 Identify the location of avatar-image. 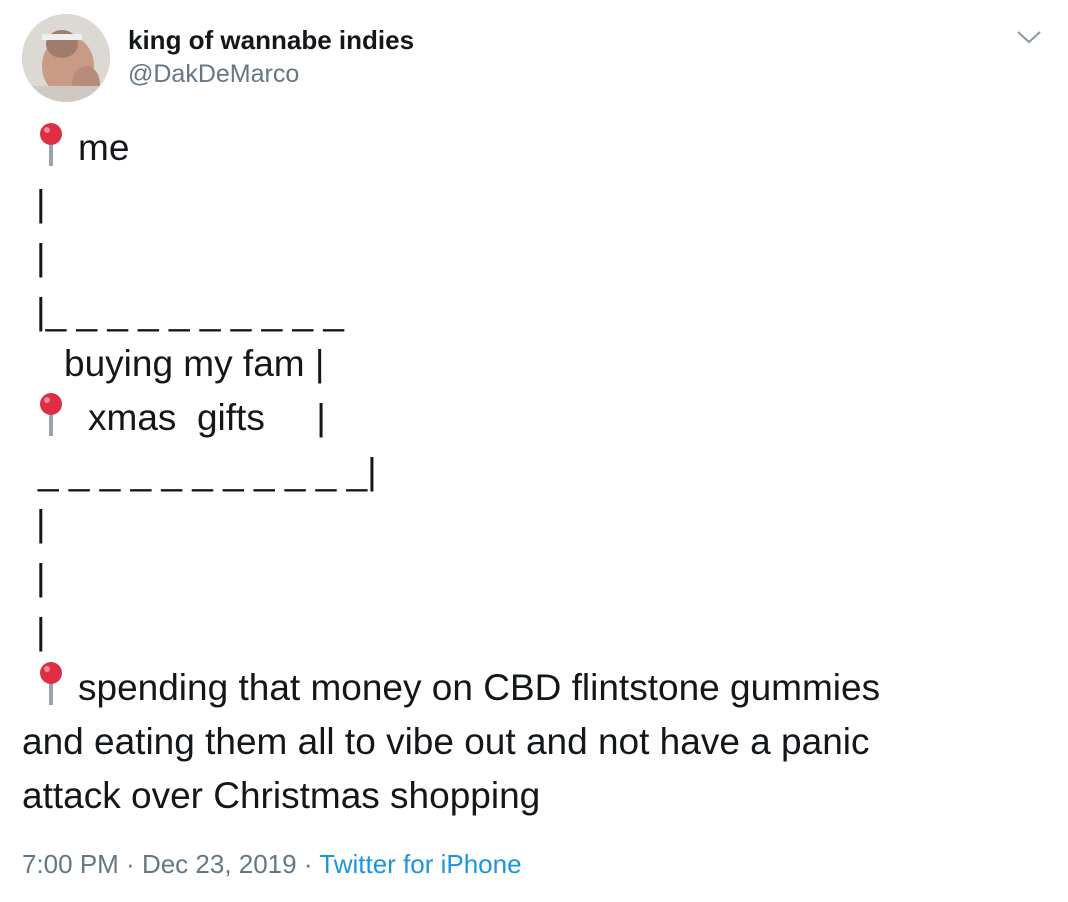
(66, 58).